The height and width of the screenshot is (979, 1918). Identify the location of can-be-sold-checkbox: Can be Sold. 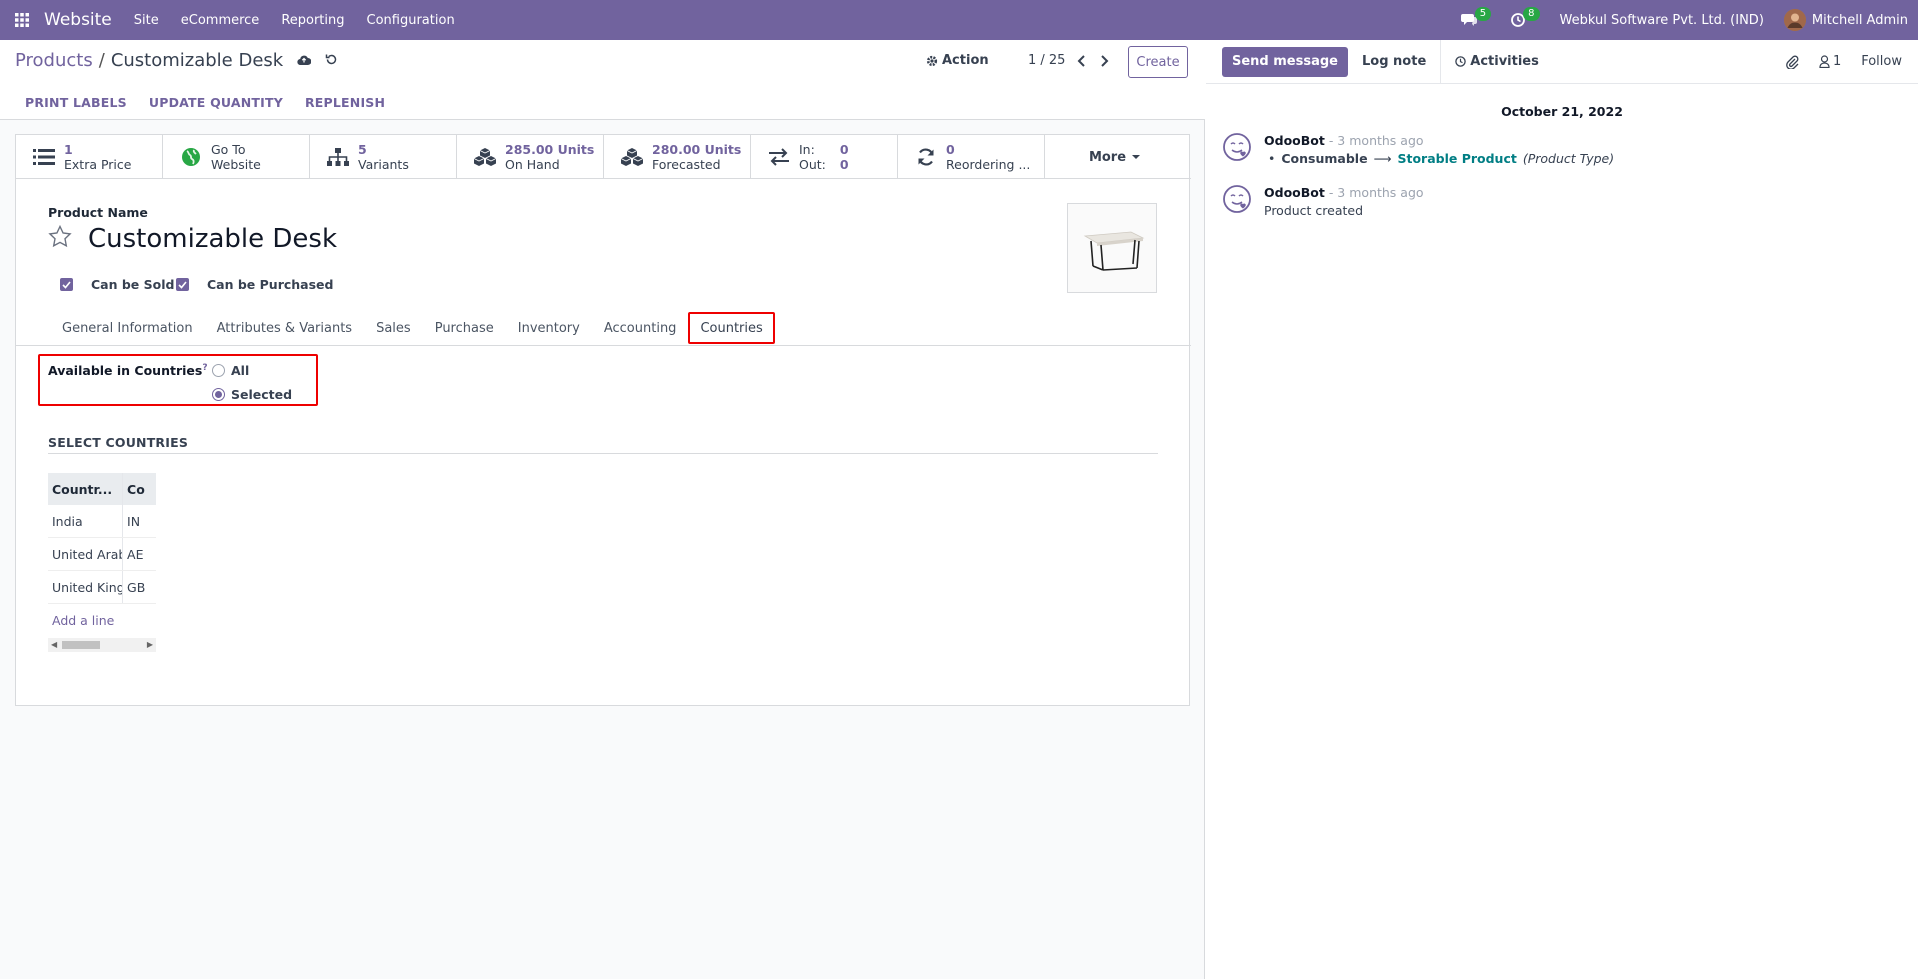
(117, 284).